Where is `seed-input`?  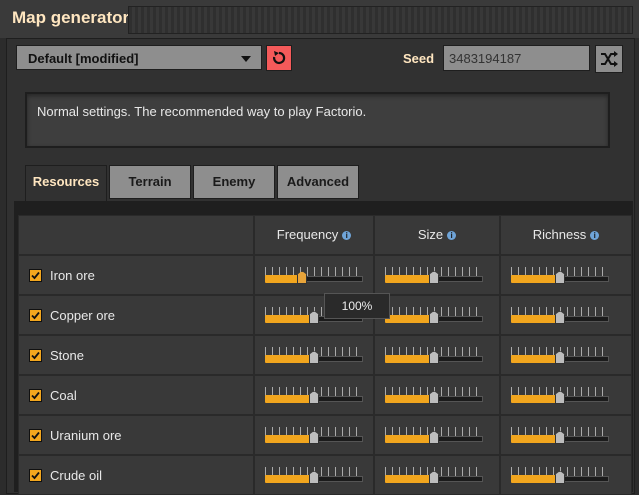
seed-input is located at coordinates (516, 58).